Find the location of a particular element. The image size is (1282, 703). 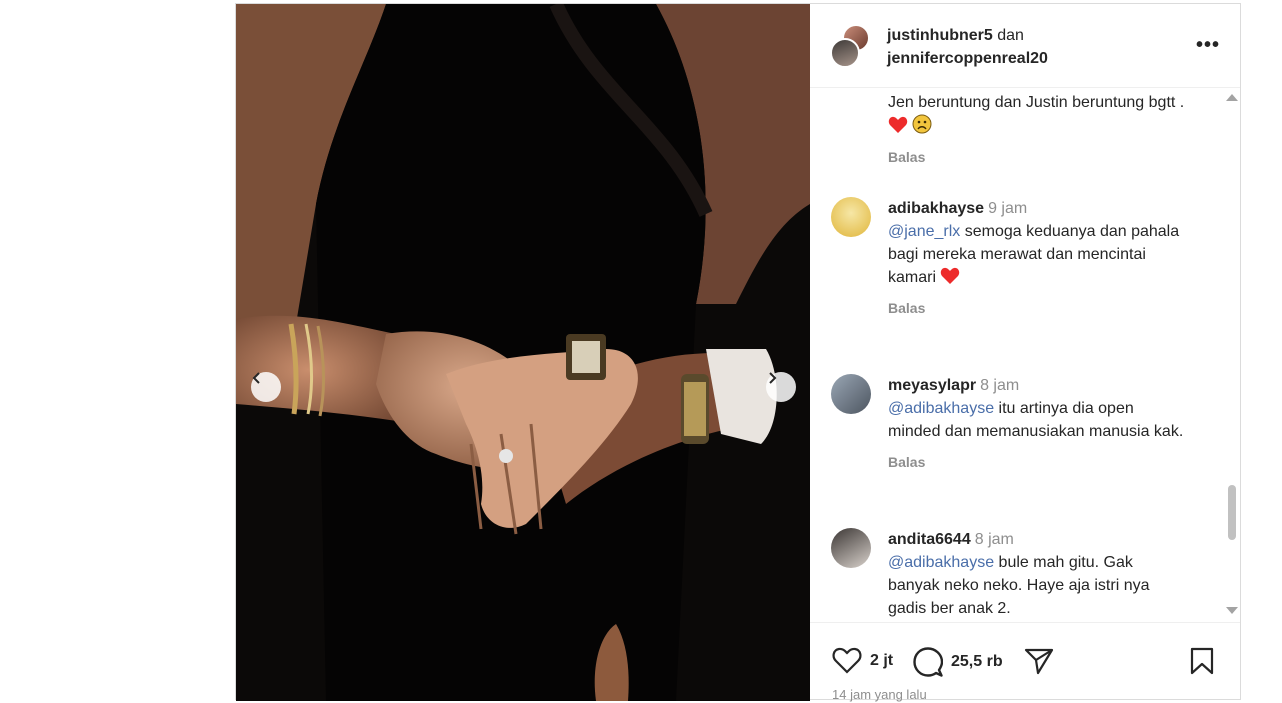

bookmark-icon is located at coordinates (1202, 661).